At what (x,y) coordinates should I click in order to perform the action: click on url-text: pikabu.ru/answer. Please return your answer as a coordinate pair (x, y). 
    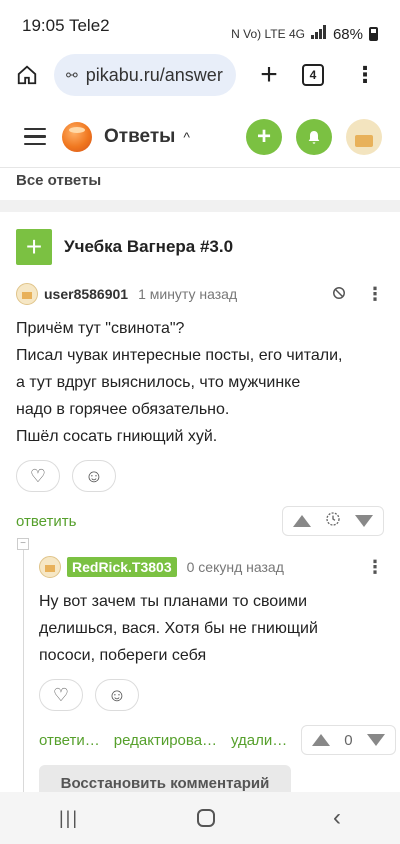
    Looking at the image, I should click on (154, 74).